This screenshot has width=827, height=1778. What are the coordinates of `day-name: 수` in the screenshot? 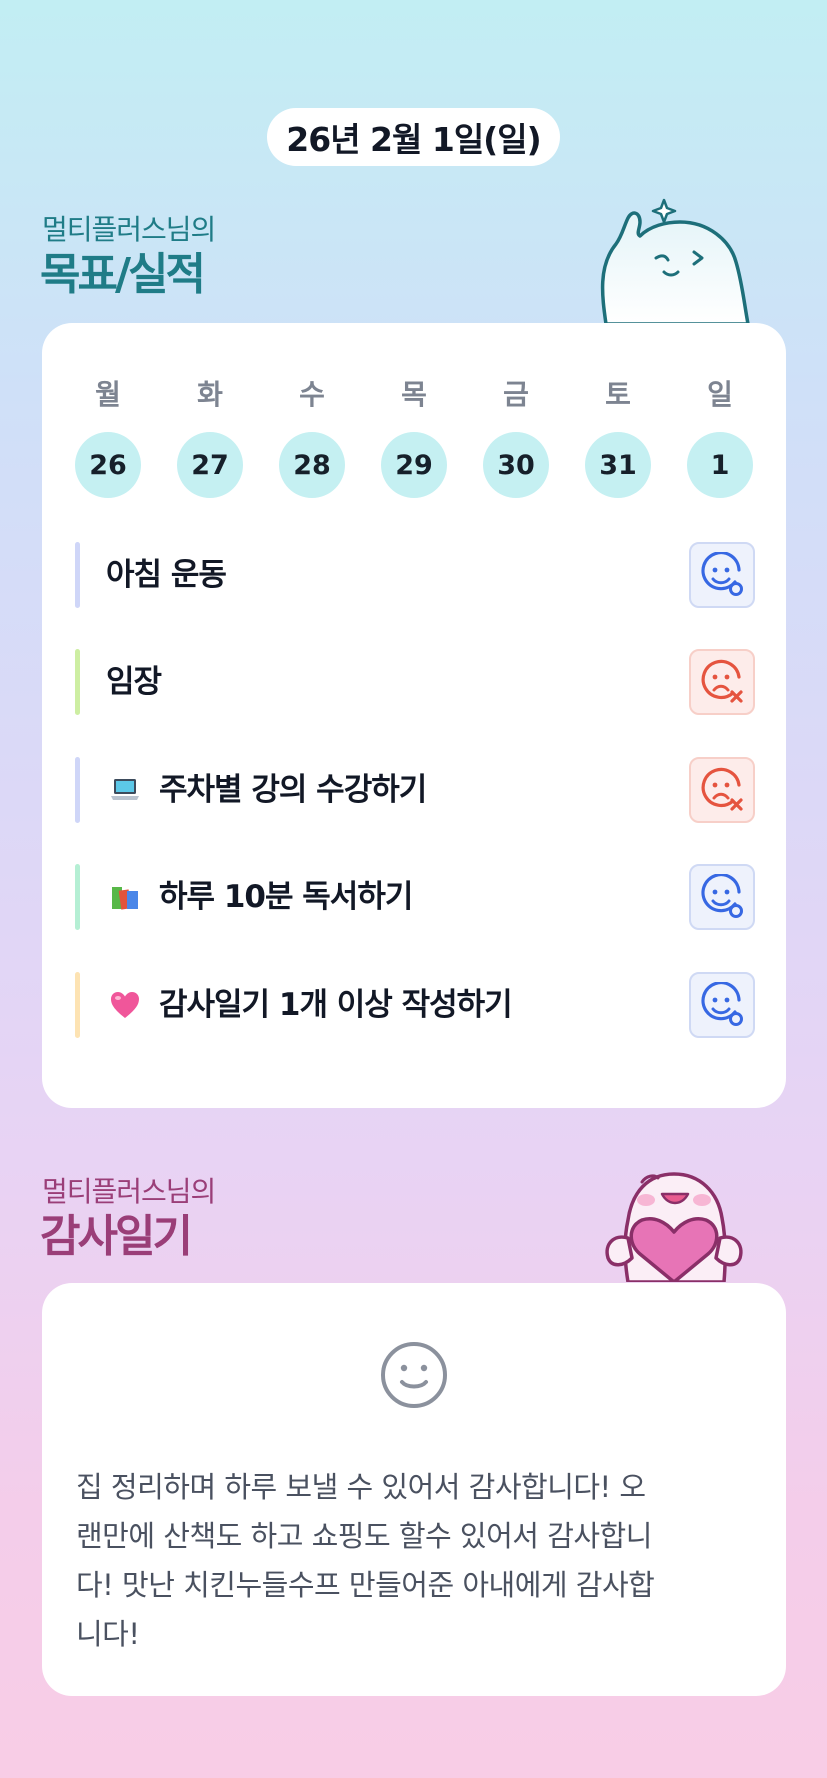 It's located at (312, 394).